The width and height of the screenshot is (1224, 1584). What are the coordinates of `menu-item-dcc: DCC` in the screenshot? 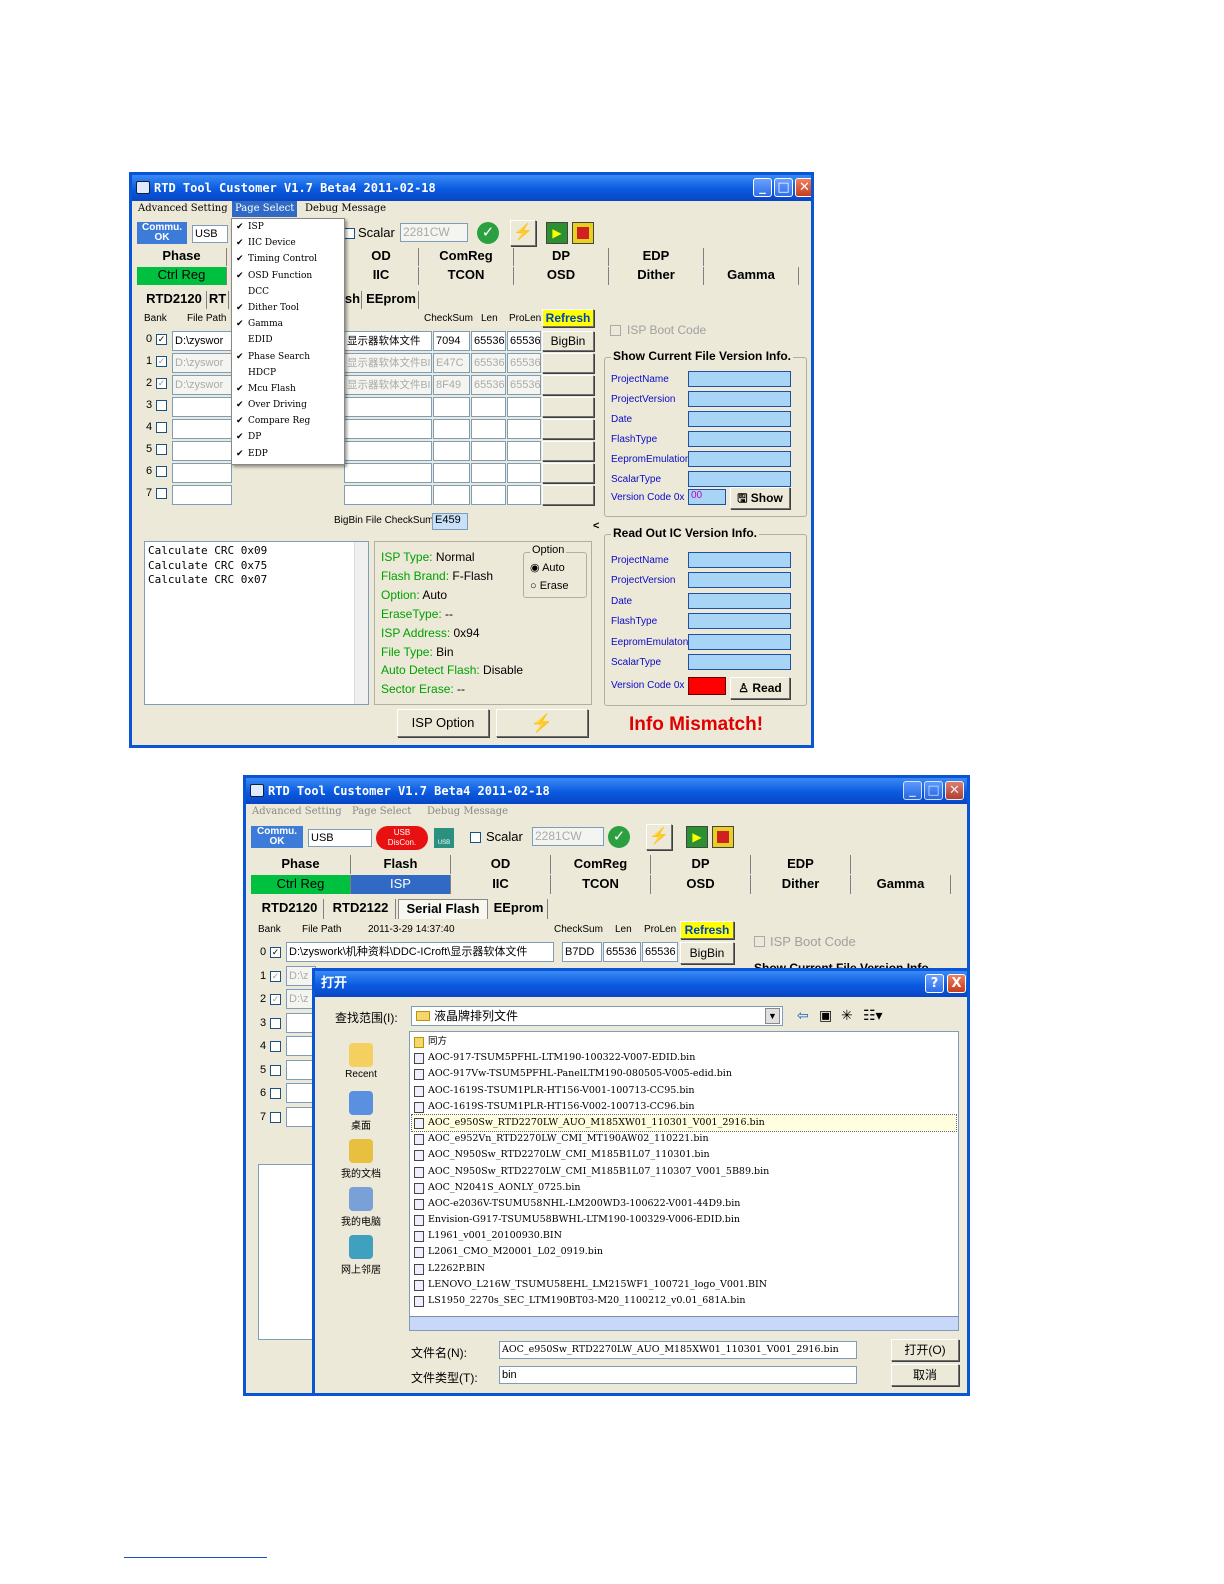 It's located at (288, 292).